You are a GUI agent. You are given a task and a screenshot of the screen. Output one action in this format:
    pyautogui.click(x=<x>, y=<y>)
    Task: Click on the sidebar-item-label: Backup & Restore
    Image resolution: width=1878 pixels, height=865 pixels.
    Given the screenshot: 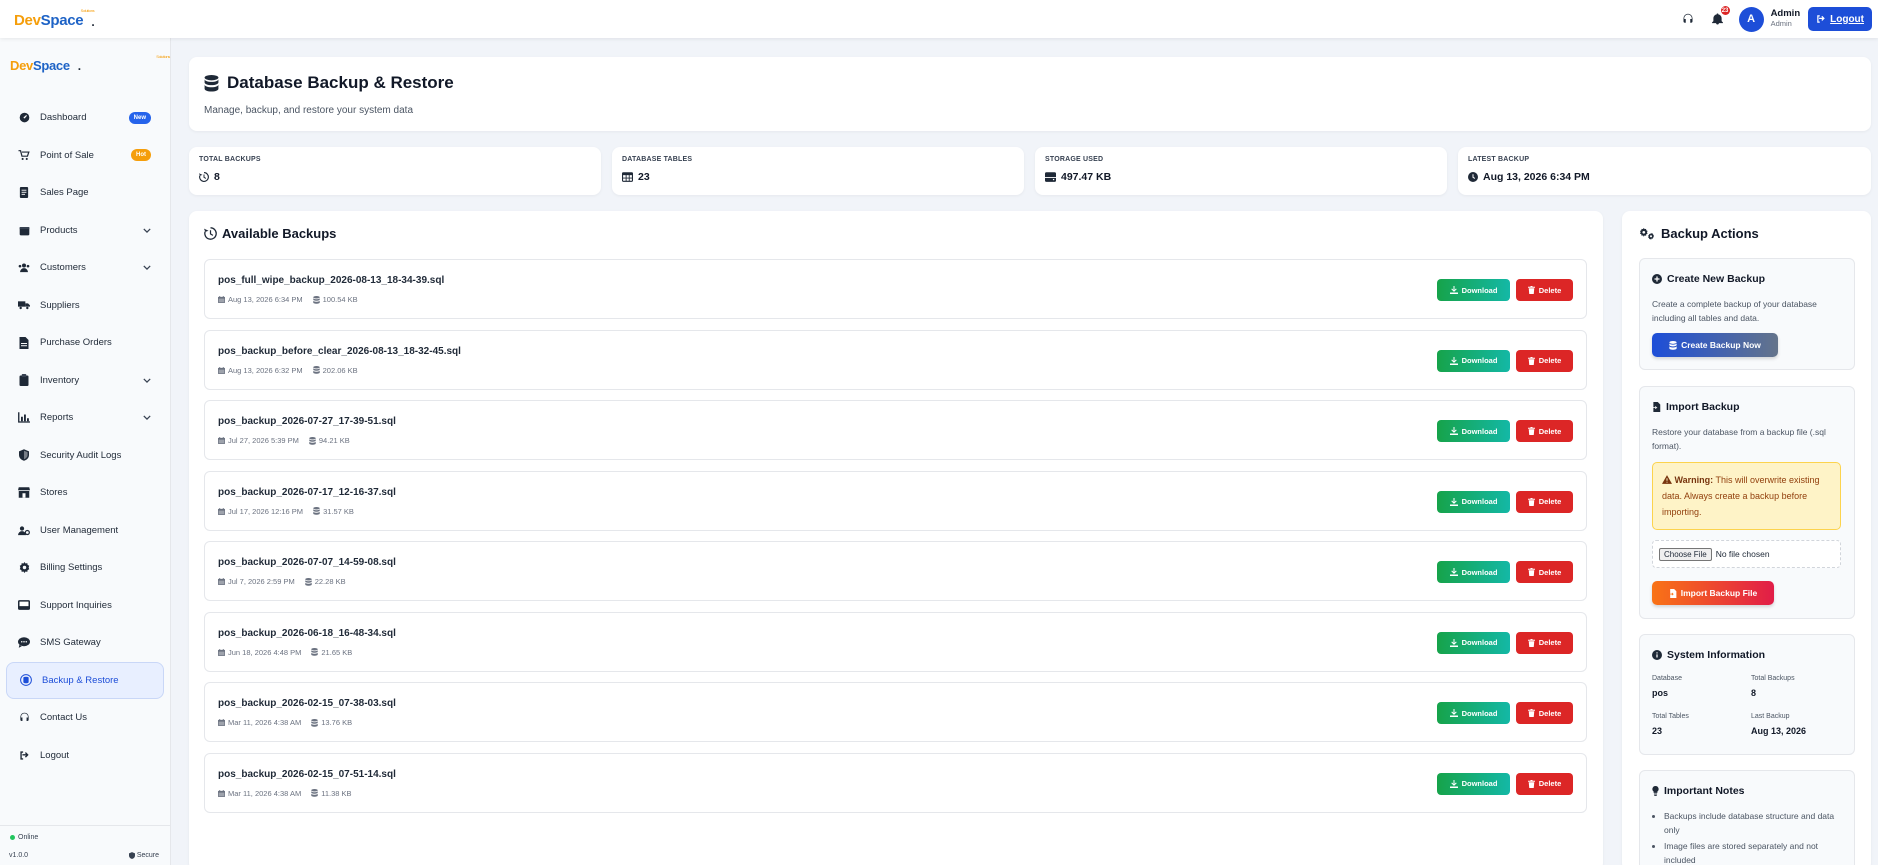 What is the action you would take?
    pyautogui.click(x=80, y=680)
    